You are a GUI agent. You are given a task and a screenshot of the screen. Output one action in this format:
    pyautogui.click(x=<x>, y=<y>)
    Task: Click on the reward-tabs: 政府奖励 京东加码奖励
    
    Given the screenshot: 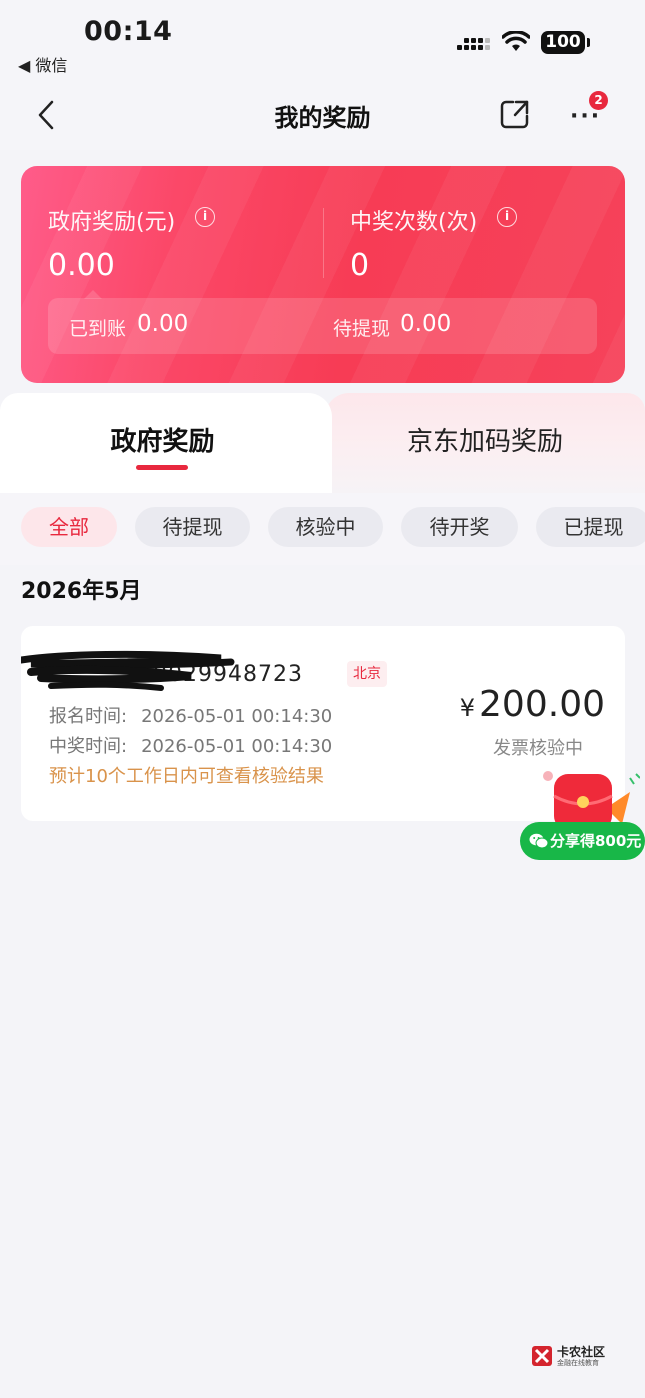 What is the action you would take?
    pyautogui.click(x=322, y=443)
    